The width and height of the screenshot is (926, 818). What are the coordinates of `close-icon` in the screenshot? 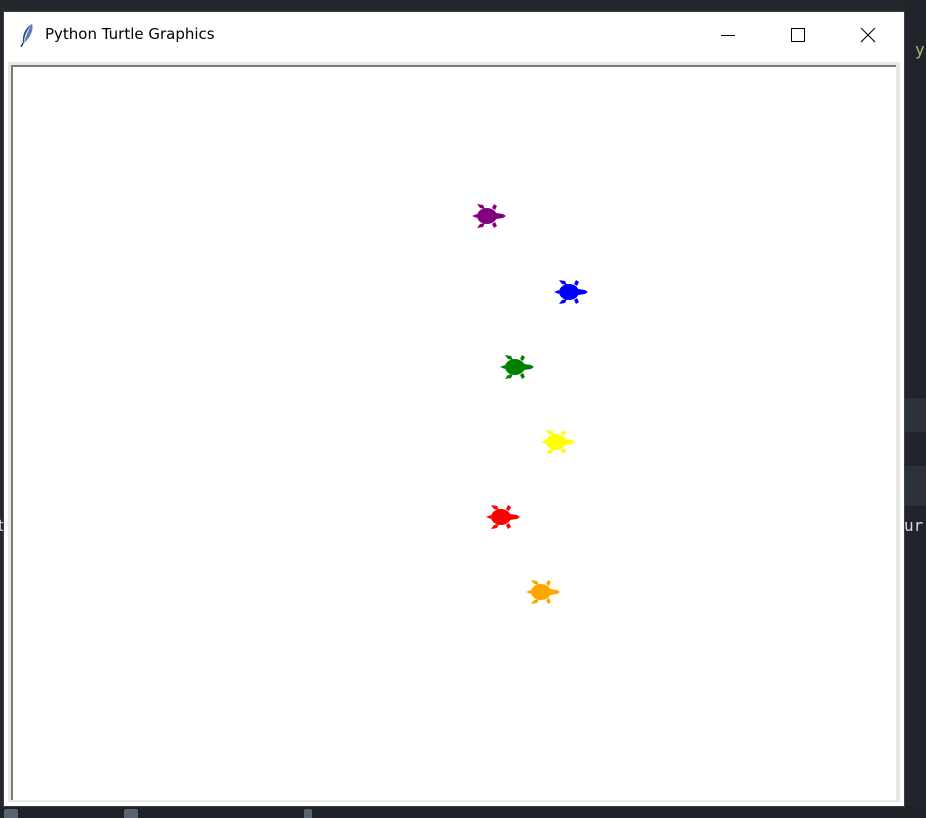 It's located at (868, 35).